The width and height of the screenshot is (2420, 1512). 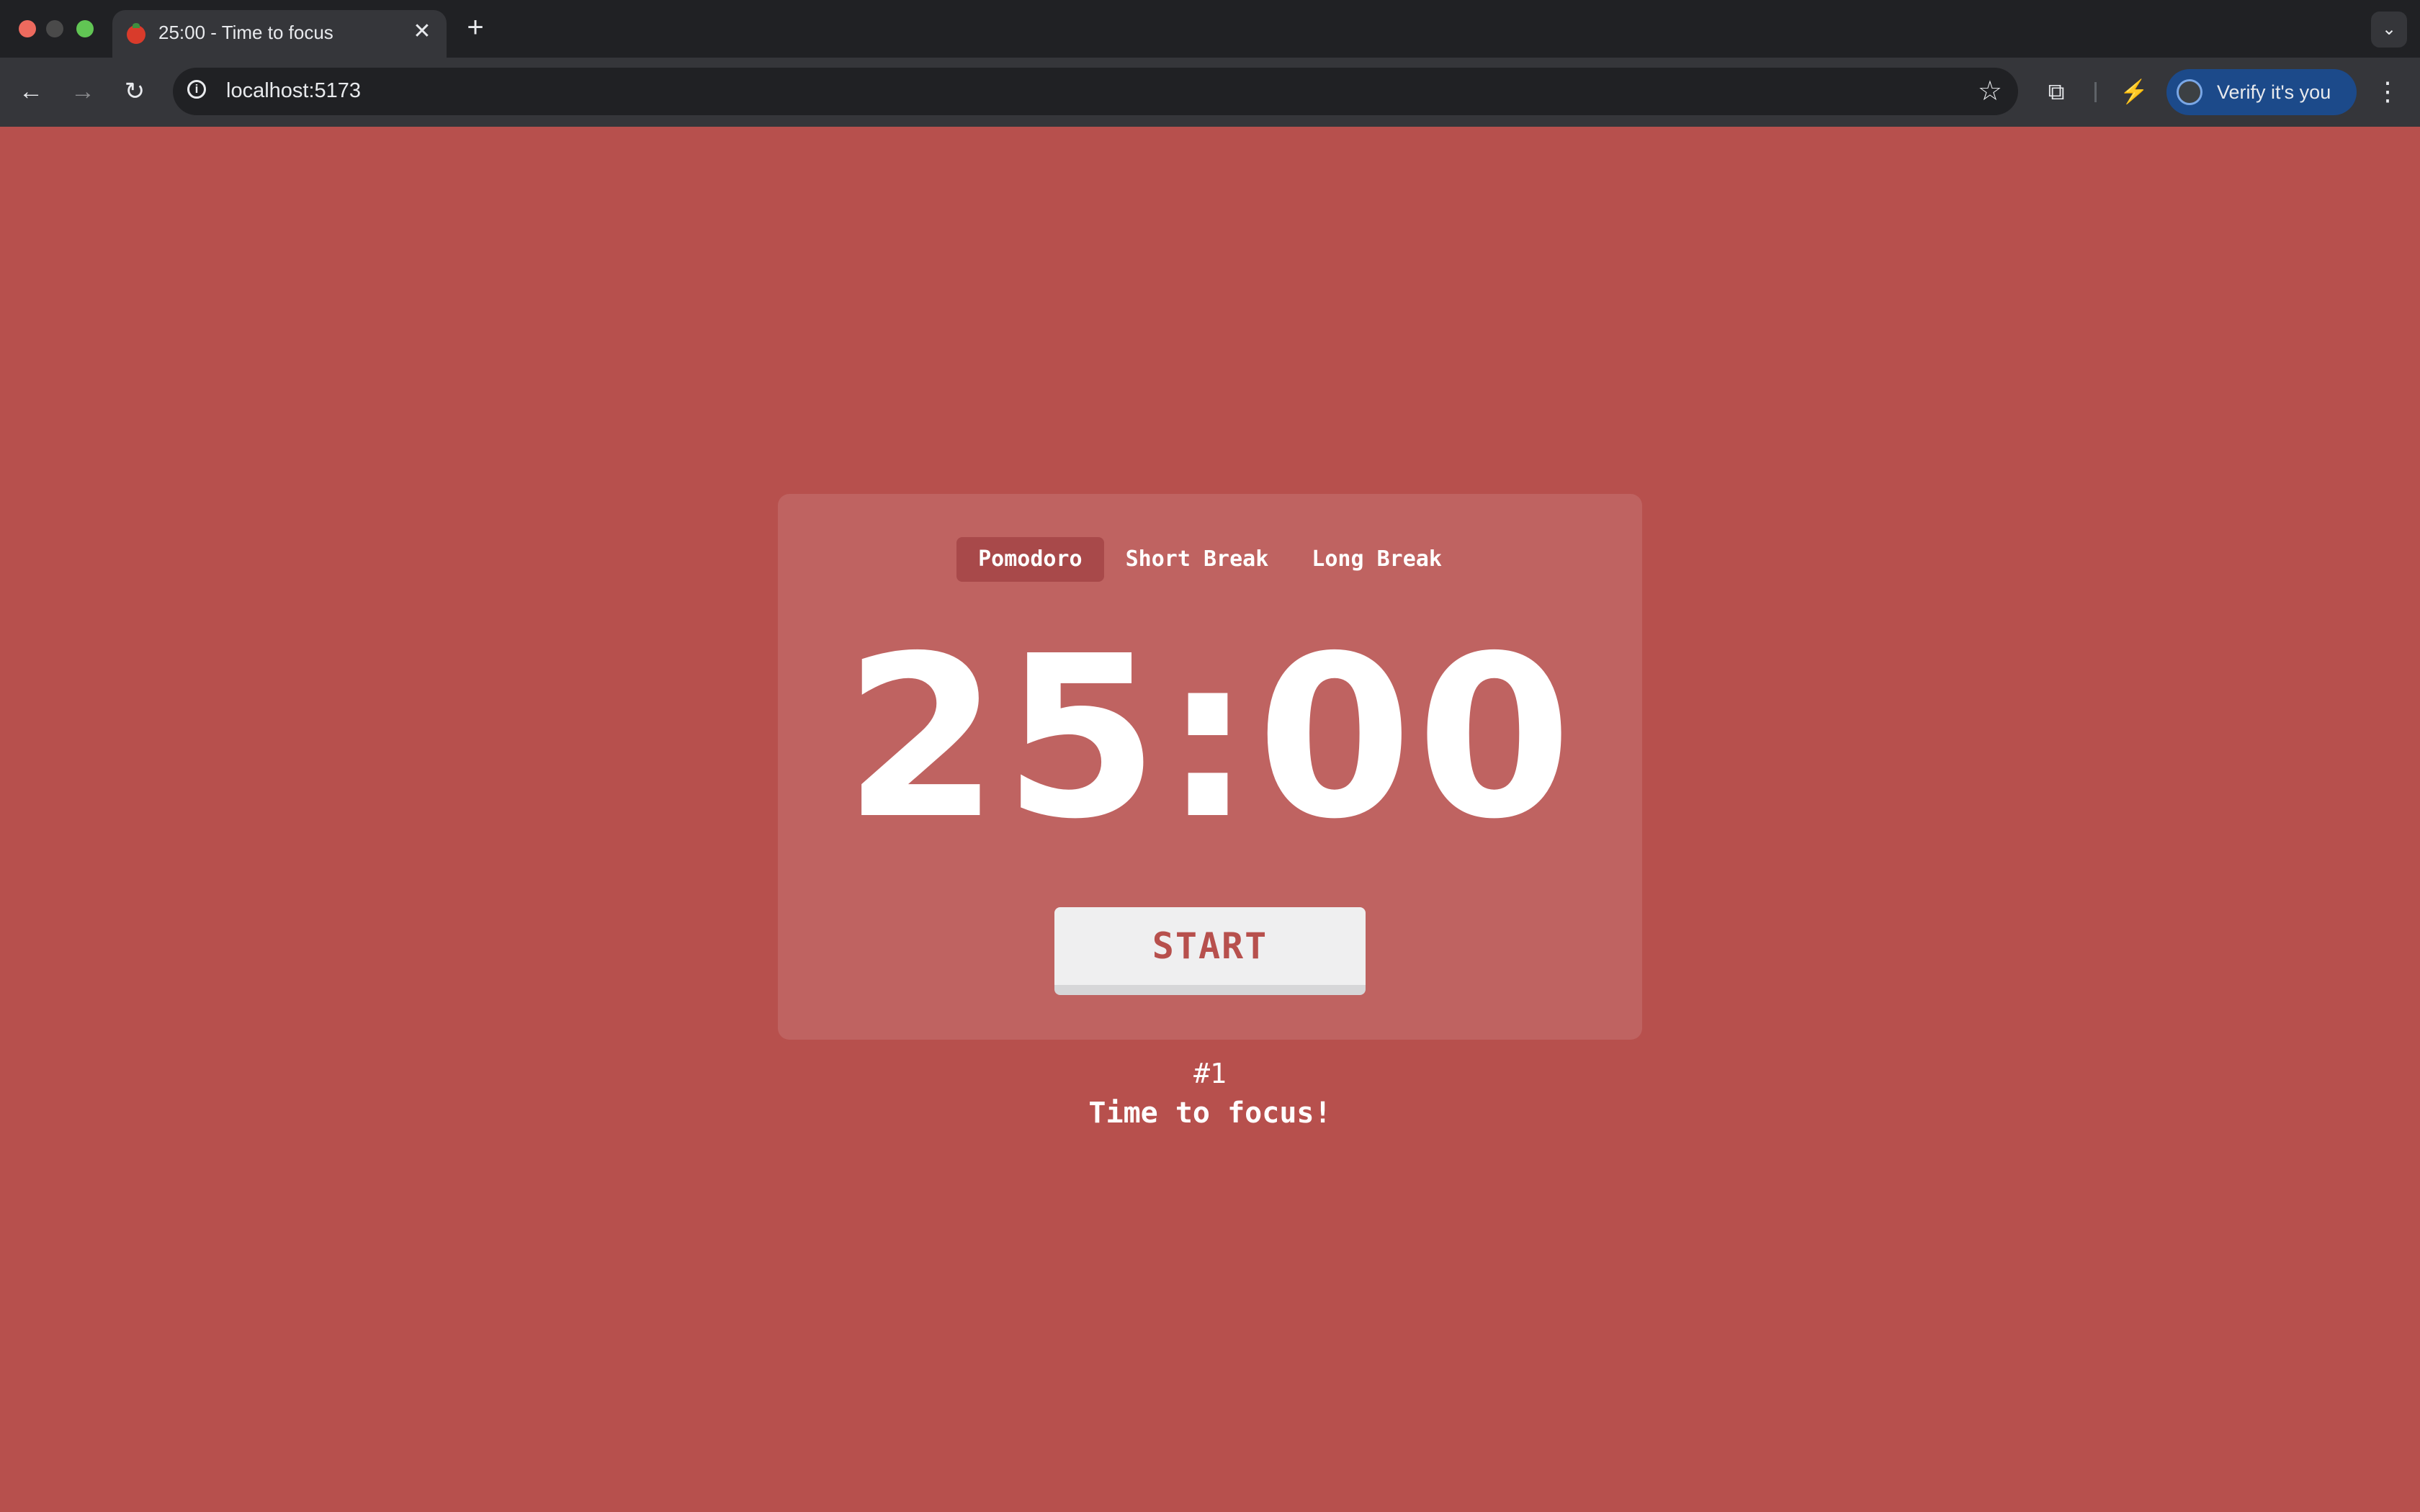 I want to click on toolbar-divider, so click(x=2095, y=92).